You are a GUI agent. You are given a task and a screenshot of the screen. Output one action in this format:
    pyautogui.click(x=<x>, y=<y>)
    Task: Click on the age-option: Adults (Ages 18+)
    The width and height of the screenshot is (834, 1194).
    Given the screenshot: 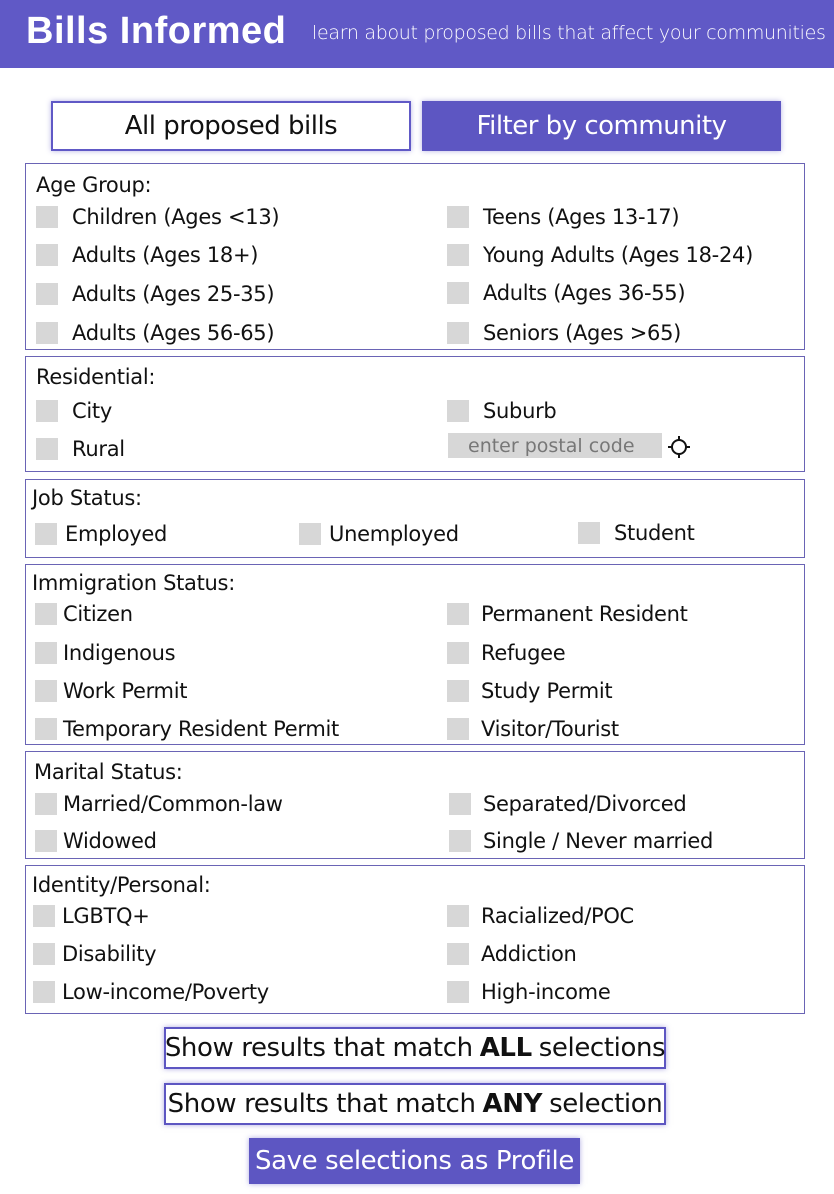 What is the action you would take?
    pyautogui.click(x=147, y=255)
    